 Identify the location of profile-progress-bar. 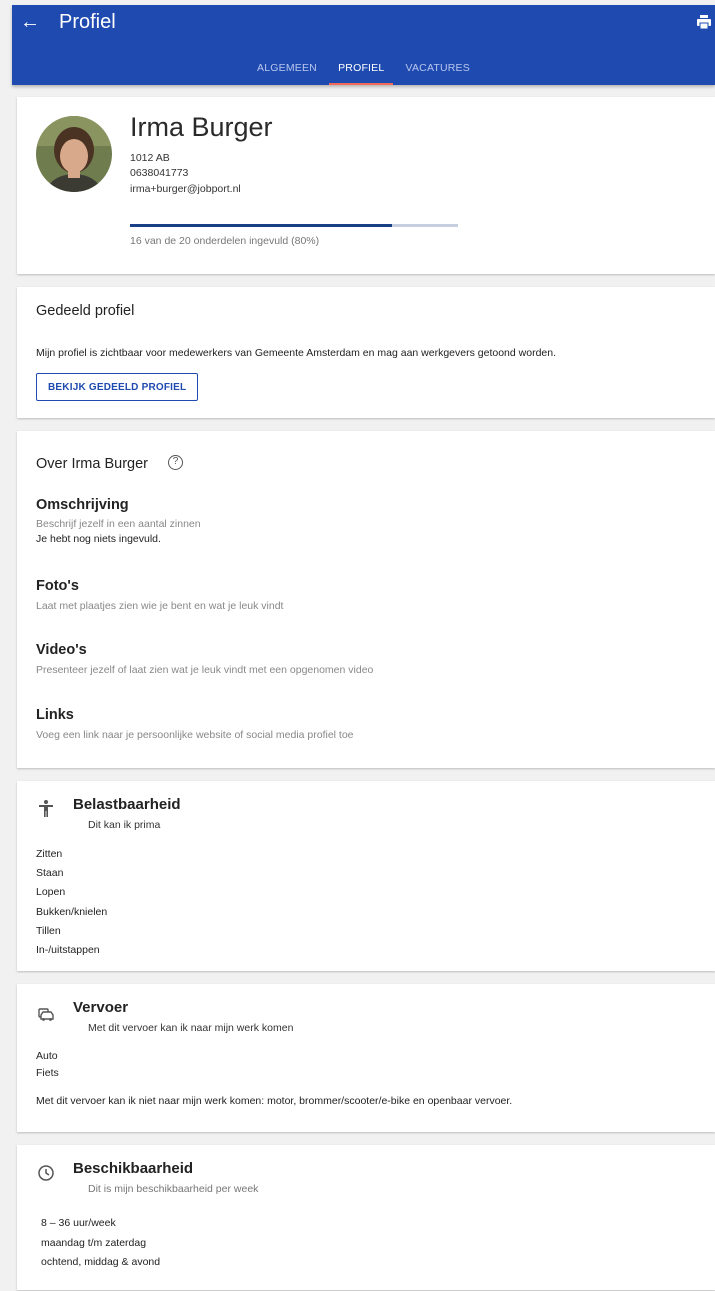
(294, 225).